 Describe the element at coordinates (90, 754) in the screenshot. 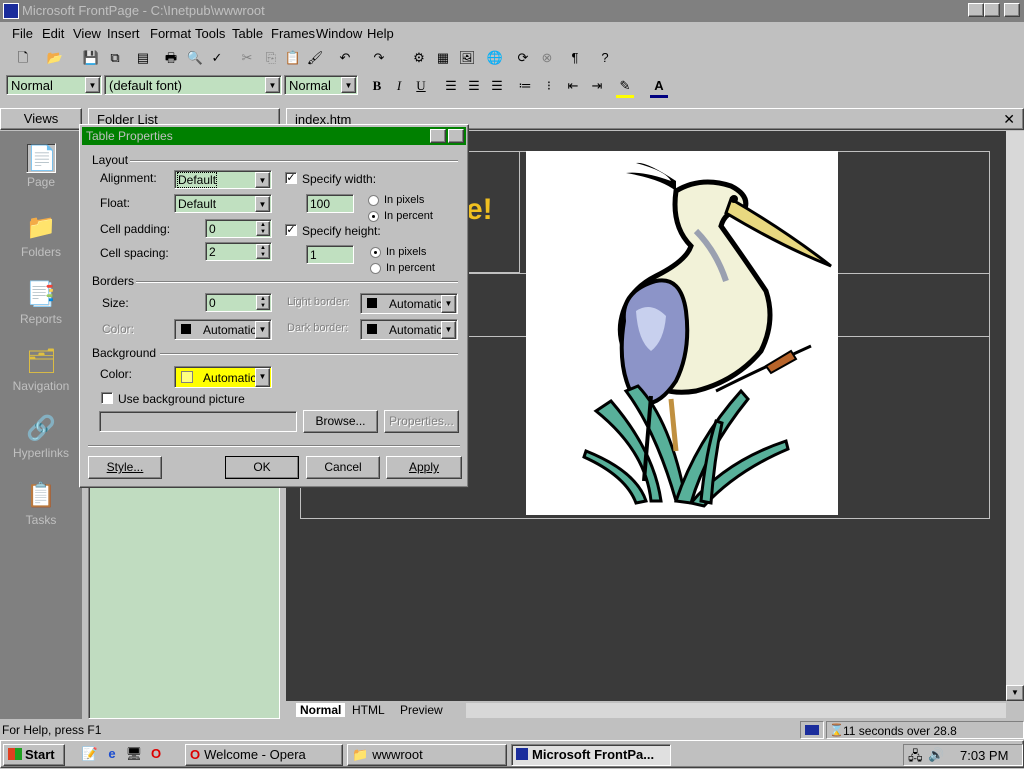

I see `quicklaunch-notepad-icon: 📝` at that location.